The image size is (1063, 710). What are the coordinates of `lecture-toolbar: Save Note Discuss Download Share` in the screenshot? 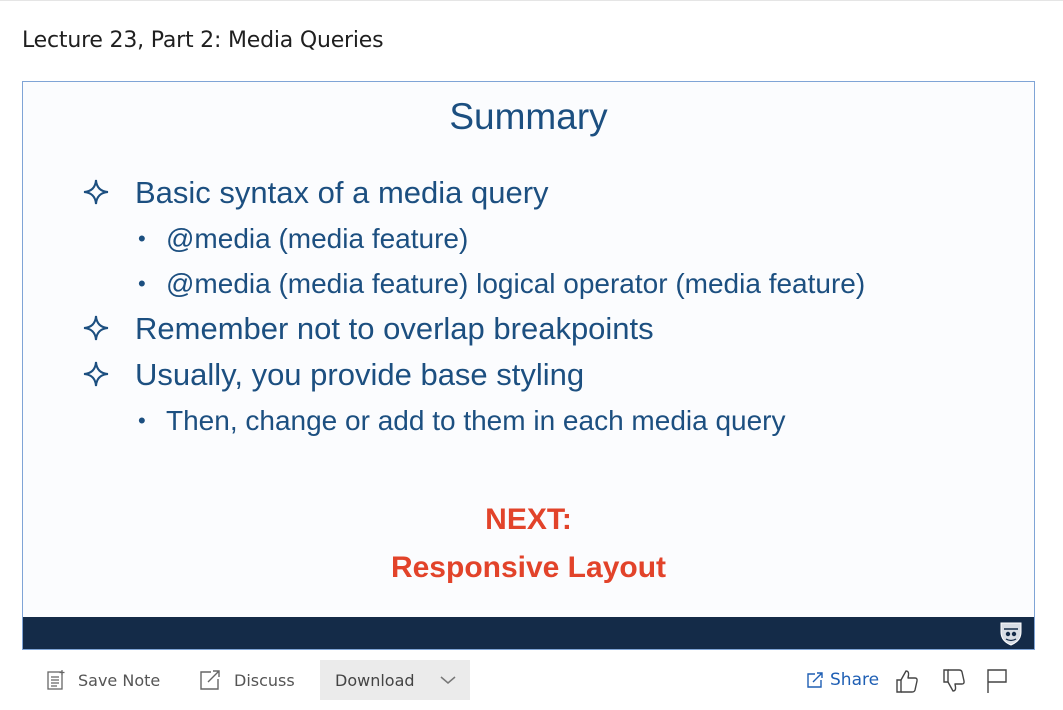 It's located at (531, 680).